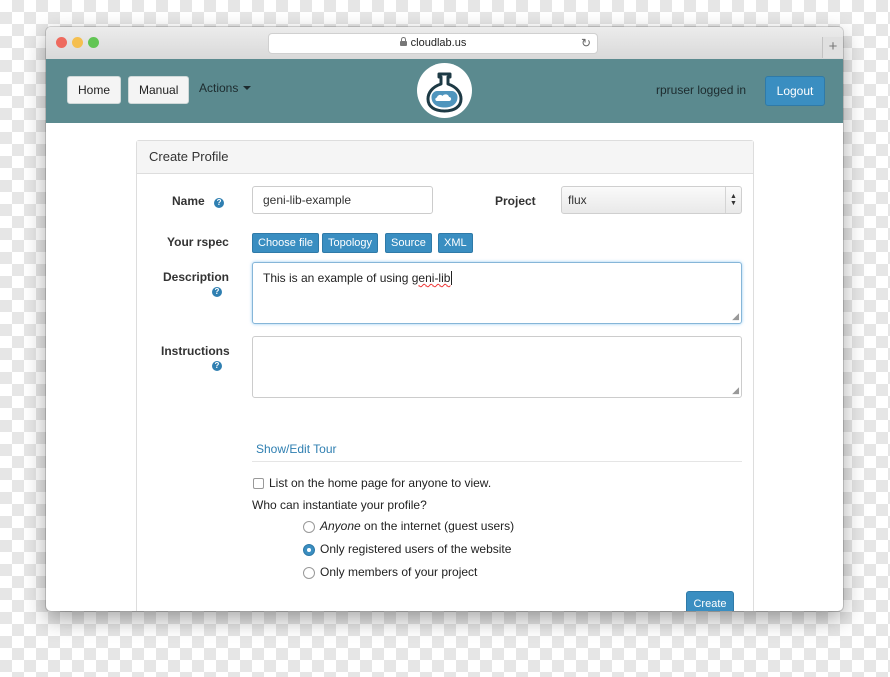  Describe the element at coordinates (198, 242) in the screenshot. I see `rspec-label: Your rspec` at that location.